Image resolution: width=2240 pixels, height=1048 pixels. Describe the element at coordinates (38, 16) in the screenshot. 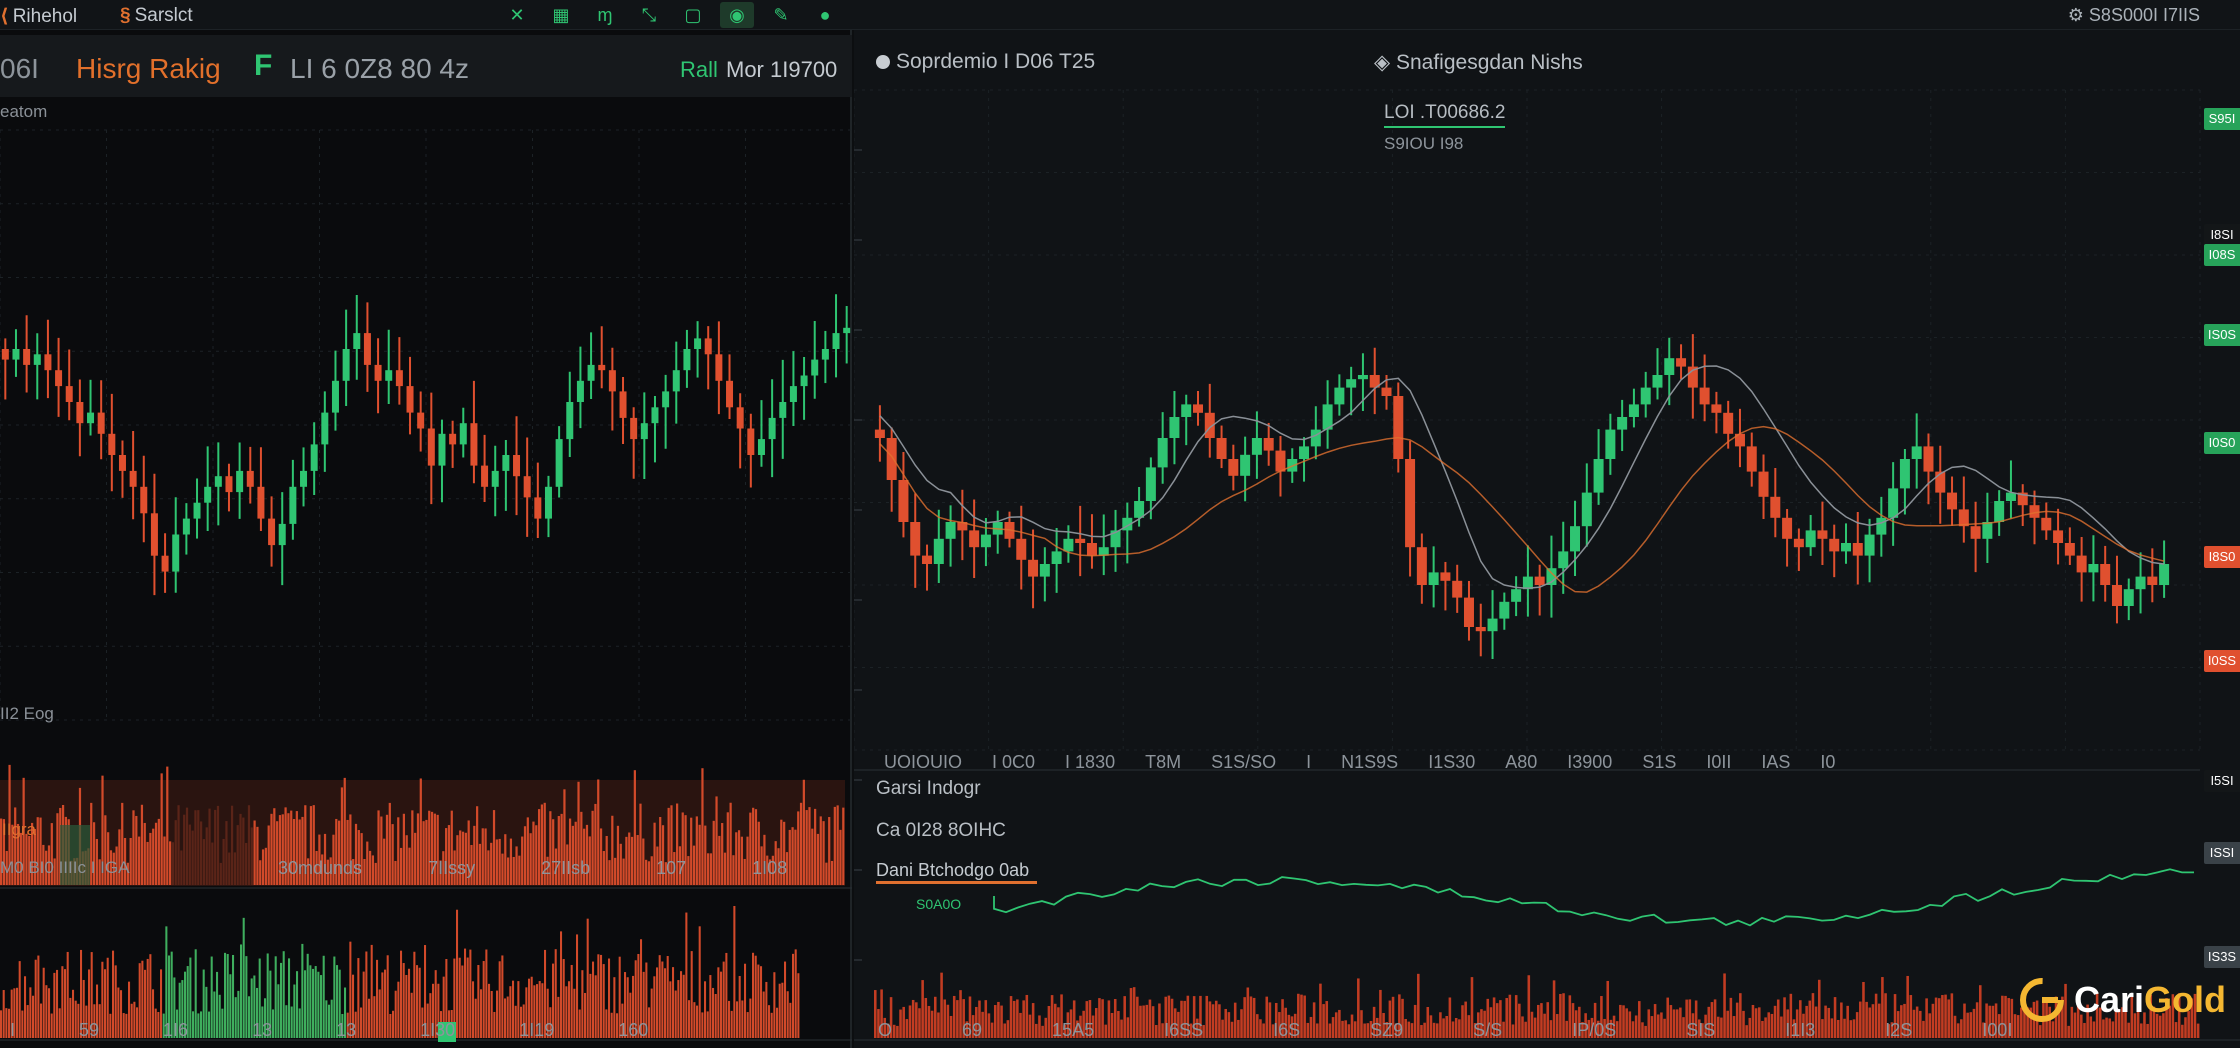

I see `tab-rihehol: ⟨ Rihehol` at that location.